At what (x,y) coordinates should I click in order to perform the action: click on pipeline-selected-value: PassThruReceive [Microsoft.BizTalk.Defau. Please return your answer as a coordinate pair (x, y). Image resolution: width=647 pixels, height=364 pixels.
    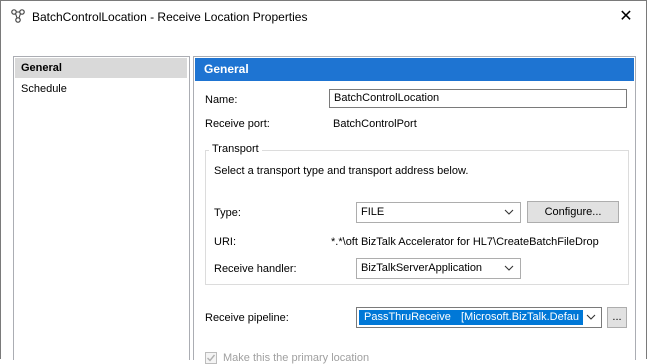
    Looking at the image, I should click on (471, 317).